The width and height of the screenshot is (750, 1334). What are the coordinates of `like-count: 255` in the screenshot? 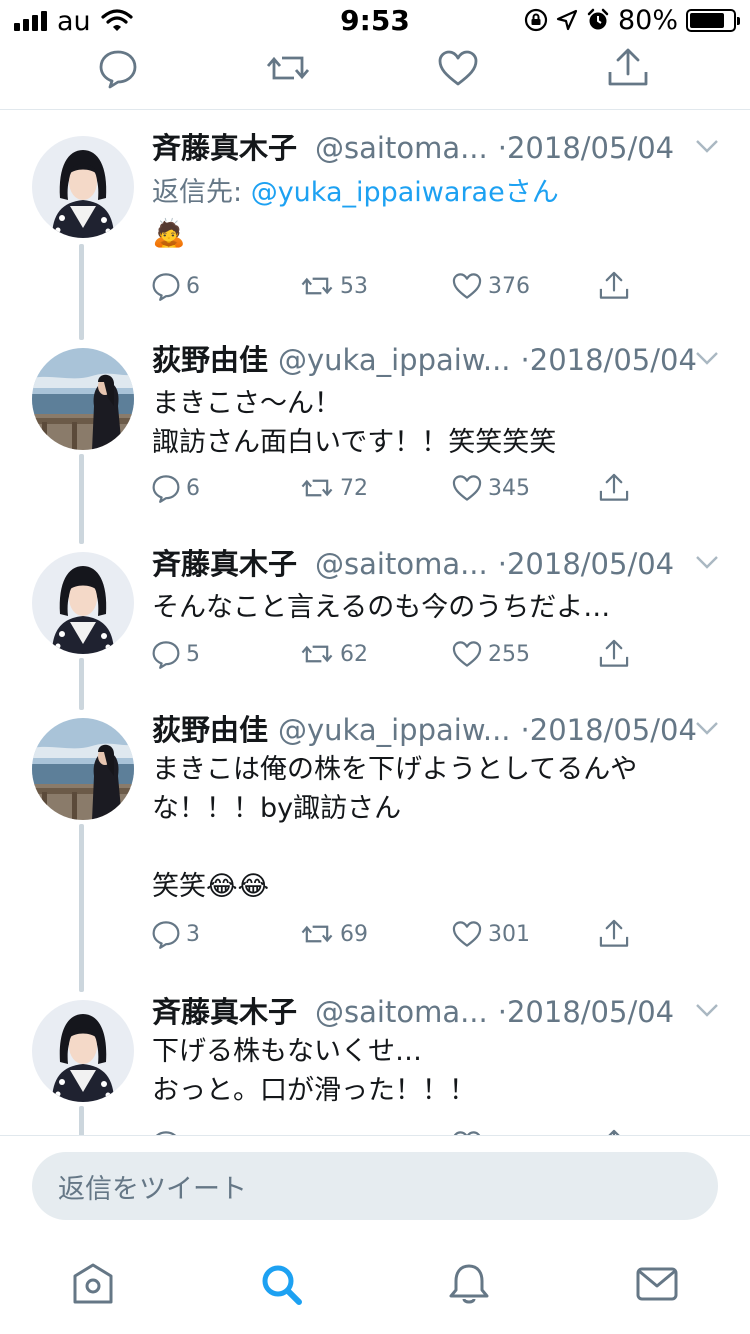 It's located at (509, 654).